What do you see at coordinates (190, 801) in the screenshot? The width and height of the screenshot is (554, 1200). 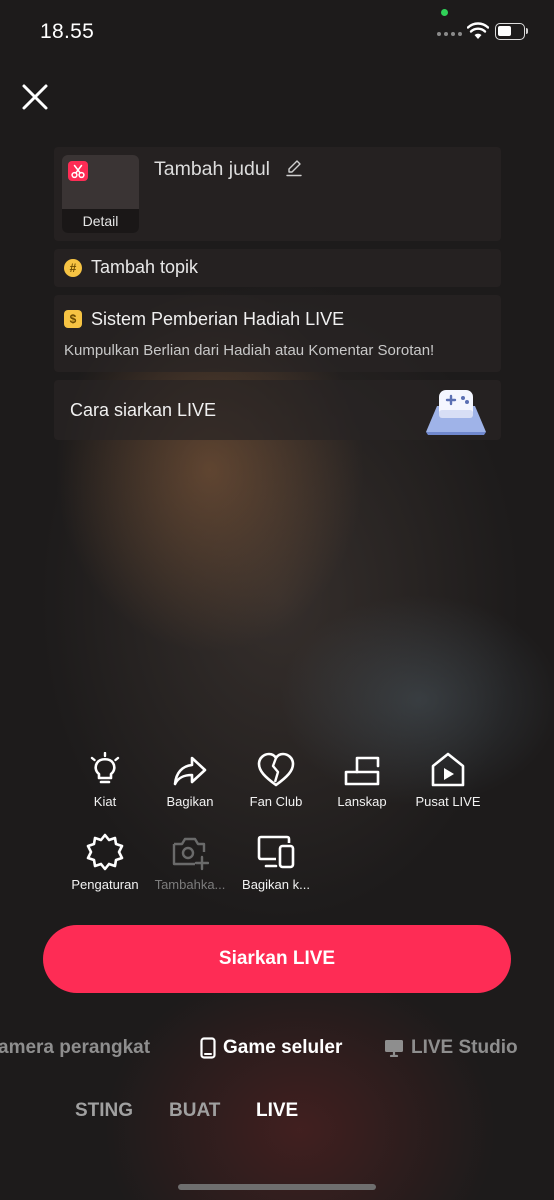 I see `tool-share-label: Bagikan` at bounding box center [190, 801].